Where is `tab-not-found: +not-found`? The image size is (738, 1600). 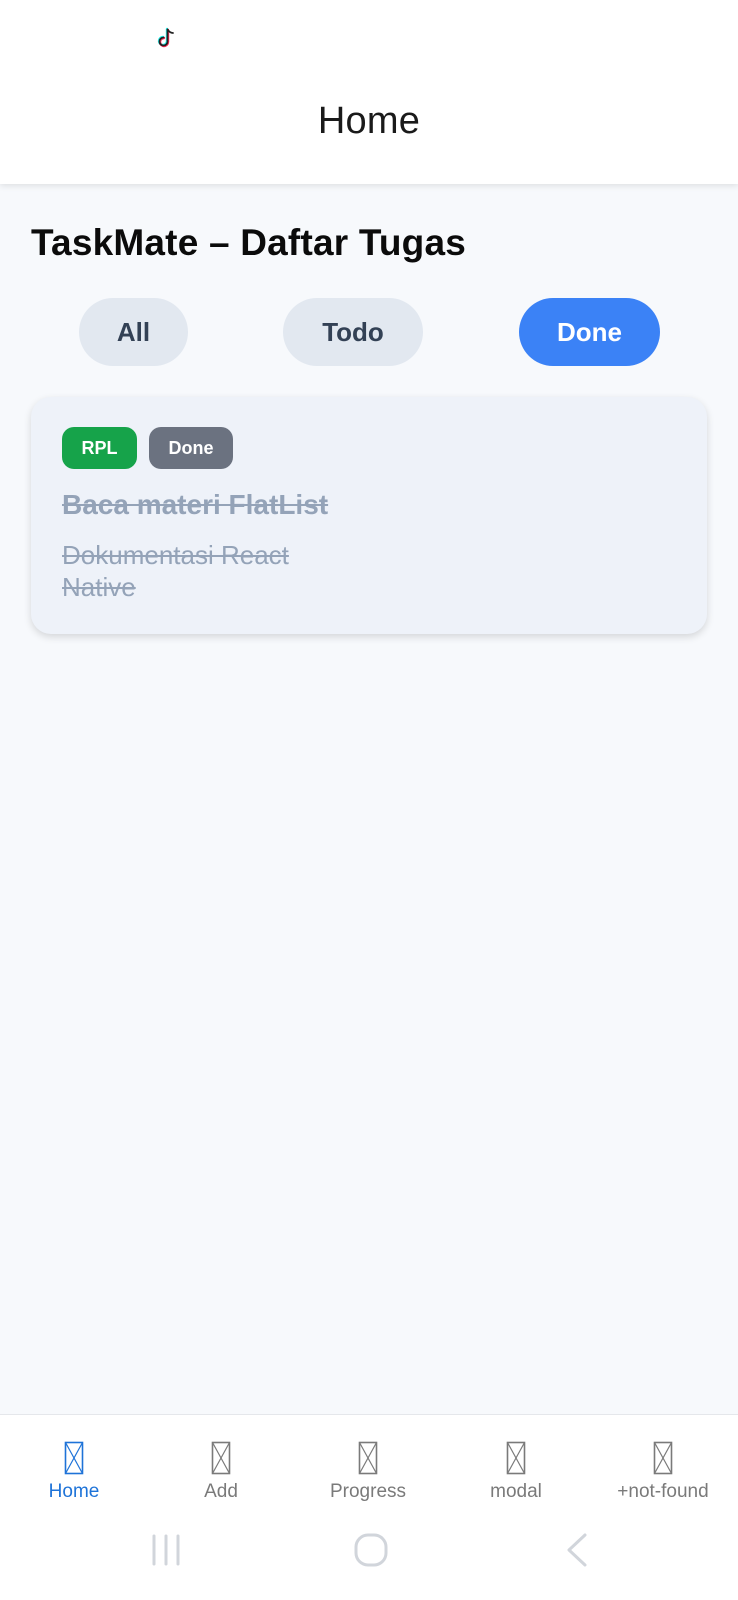
tab-not-found: +not-found is located at coordinates (663, 1465).